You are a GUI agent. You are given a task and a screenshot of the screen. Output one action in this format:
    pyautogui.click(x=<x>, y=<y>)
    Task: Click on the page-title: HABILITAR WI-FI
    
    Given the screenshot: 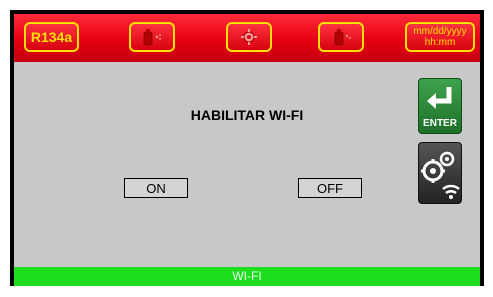 What is the action you would take?
    pyautogui.click(x=247, y=115)
    